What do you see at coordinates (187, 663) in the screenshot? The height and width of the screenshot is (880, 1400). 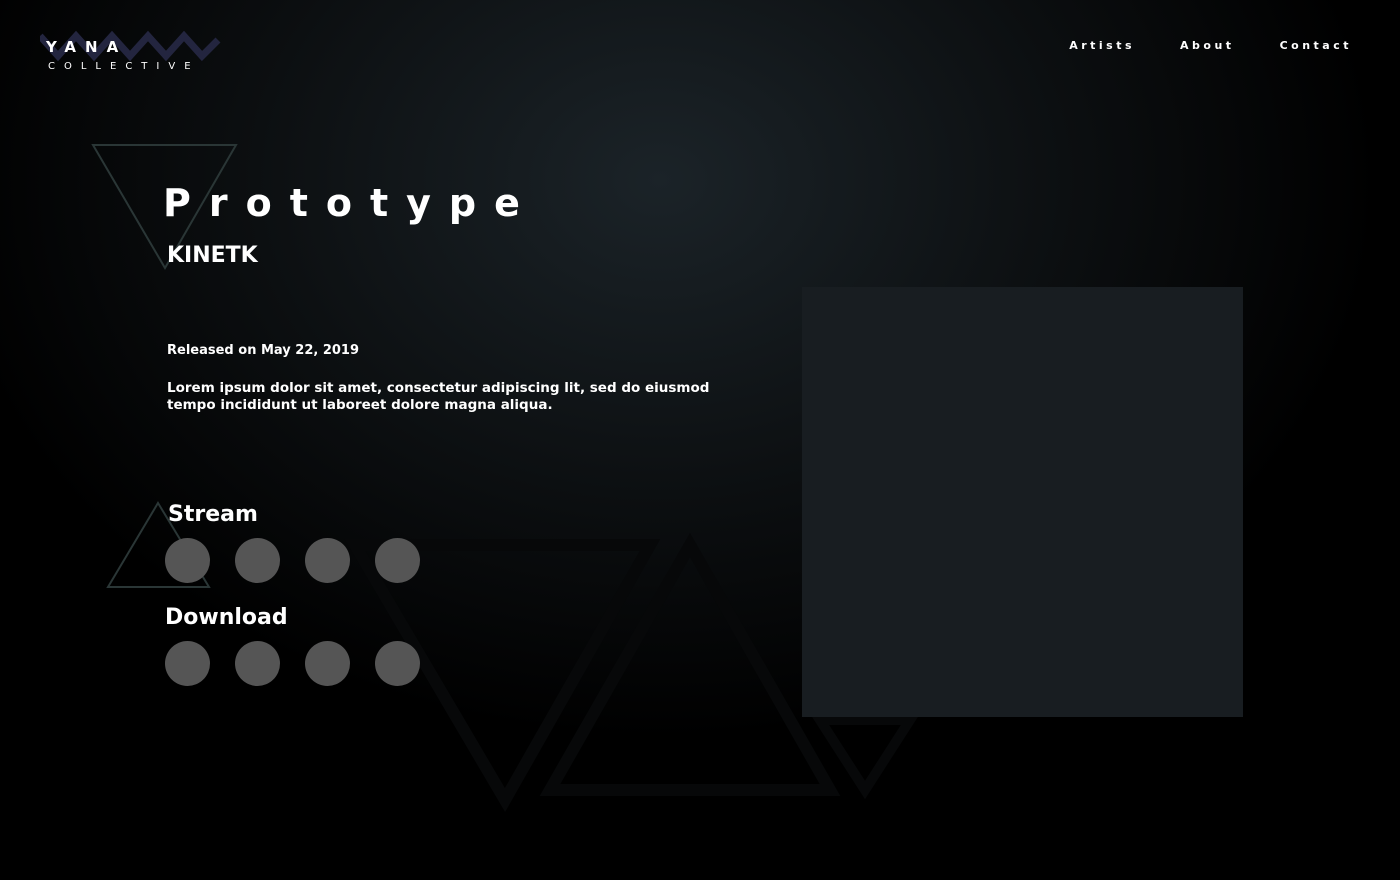 I see `download-service-1-icon` at bounding box center [187, 663].